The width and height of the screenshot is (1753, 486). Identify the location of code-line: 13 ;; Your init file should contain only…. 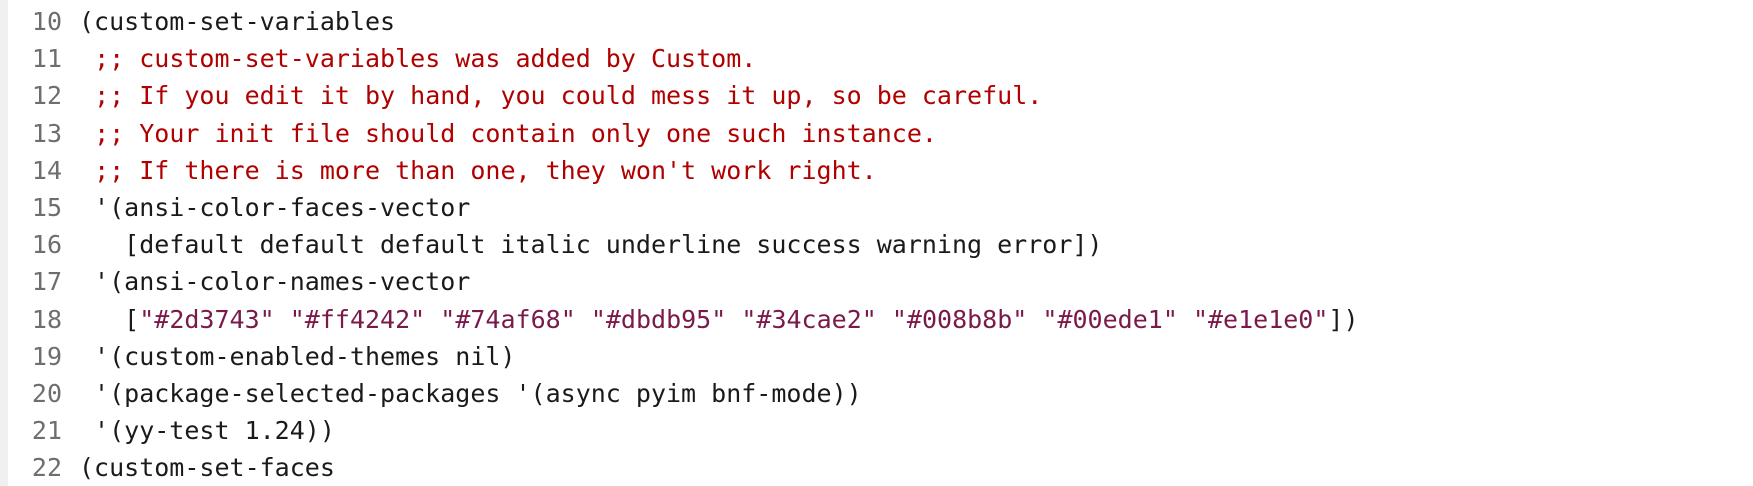
(876, 133).